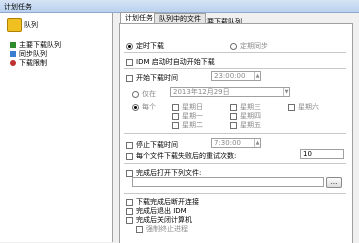 This screenshot has width=359, height=243. I want to click on one-time-radio: 定时下载, so click(145, 46).